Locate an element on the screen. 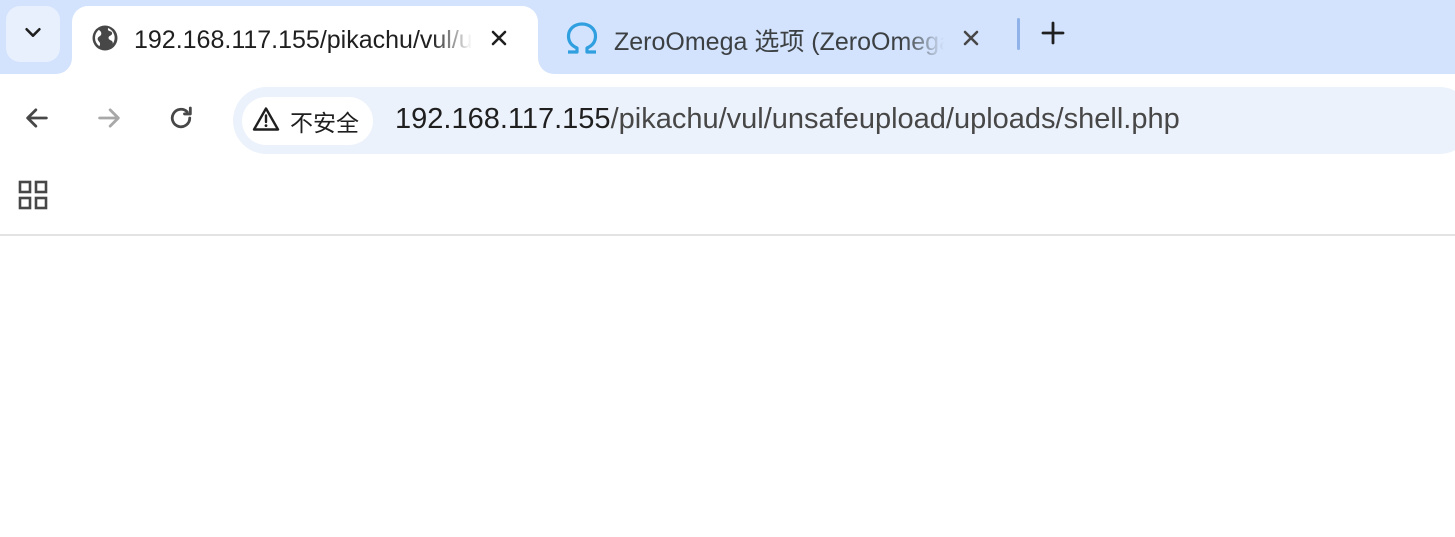 This screenshot has height=537, width=1455. back-button is located at coordinates (37, 120).